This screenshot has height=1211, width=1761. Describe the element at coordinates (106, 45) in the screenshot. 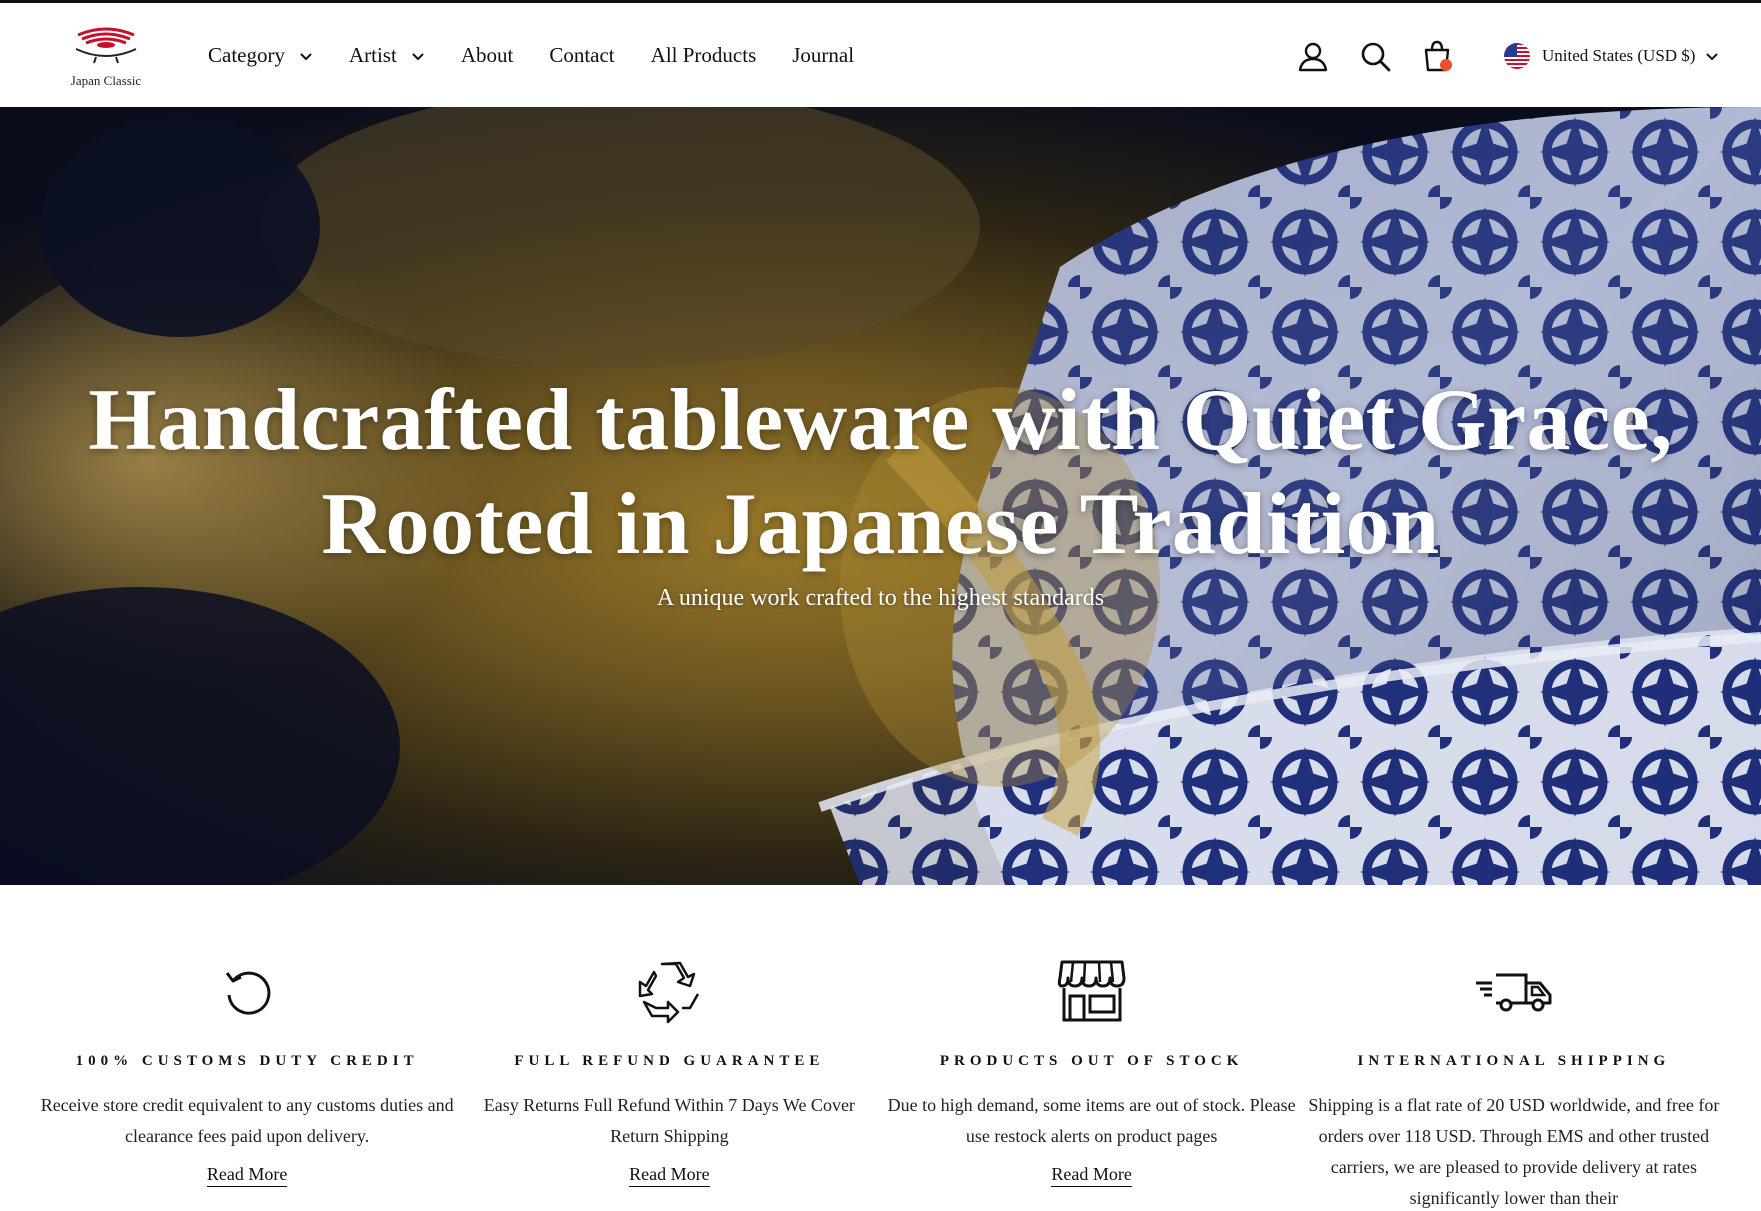

I see `bowl-logo-icon` at that location.